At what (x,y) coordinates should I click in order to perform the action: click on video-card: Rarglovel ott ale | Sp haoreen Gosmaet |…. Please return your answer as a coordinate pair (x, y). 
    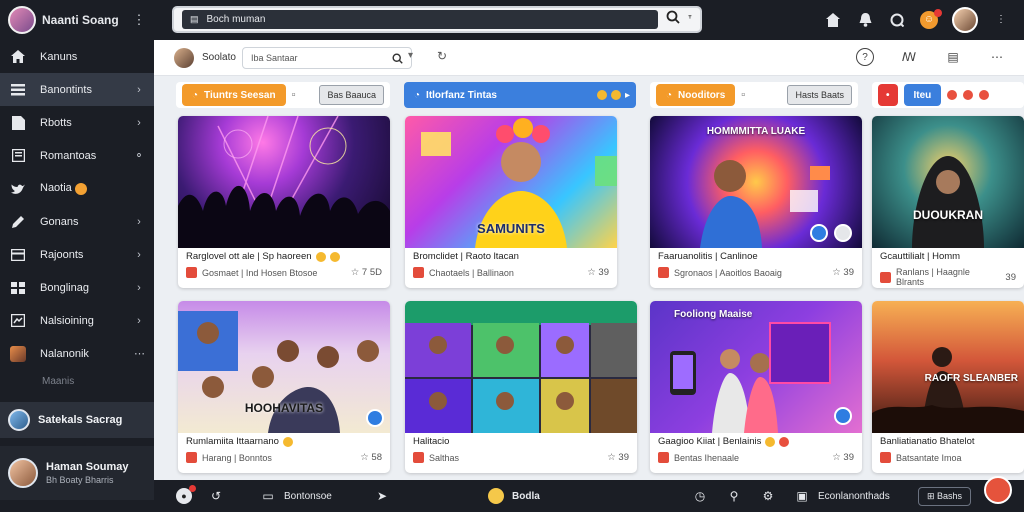
    Looking at the image, I should click on (284, 202).